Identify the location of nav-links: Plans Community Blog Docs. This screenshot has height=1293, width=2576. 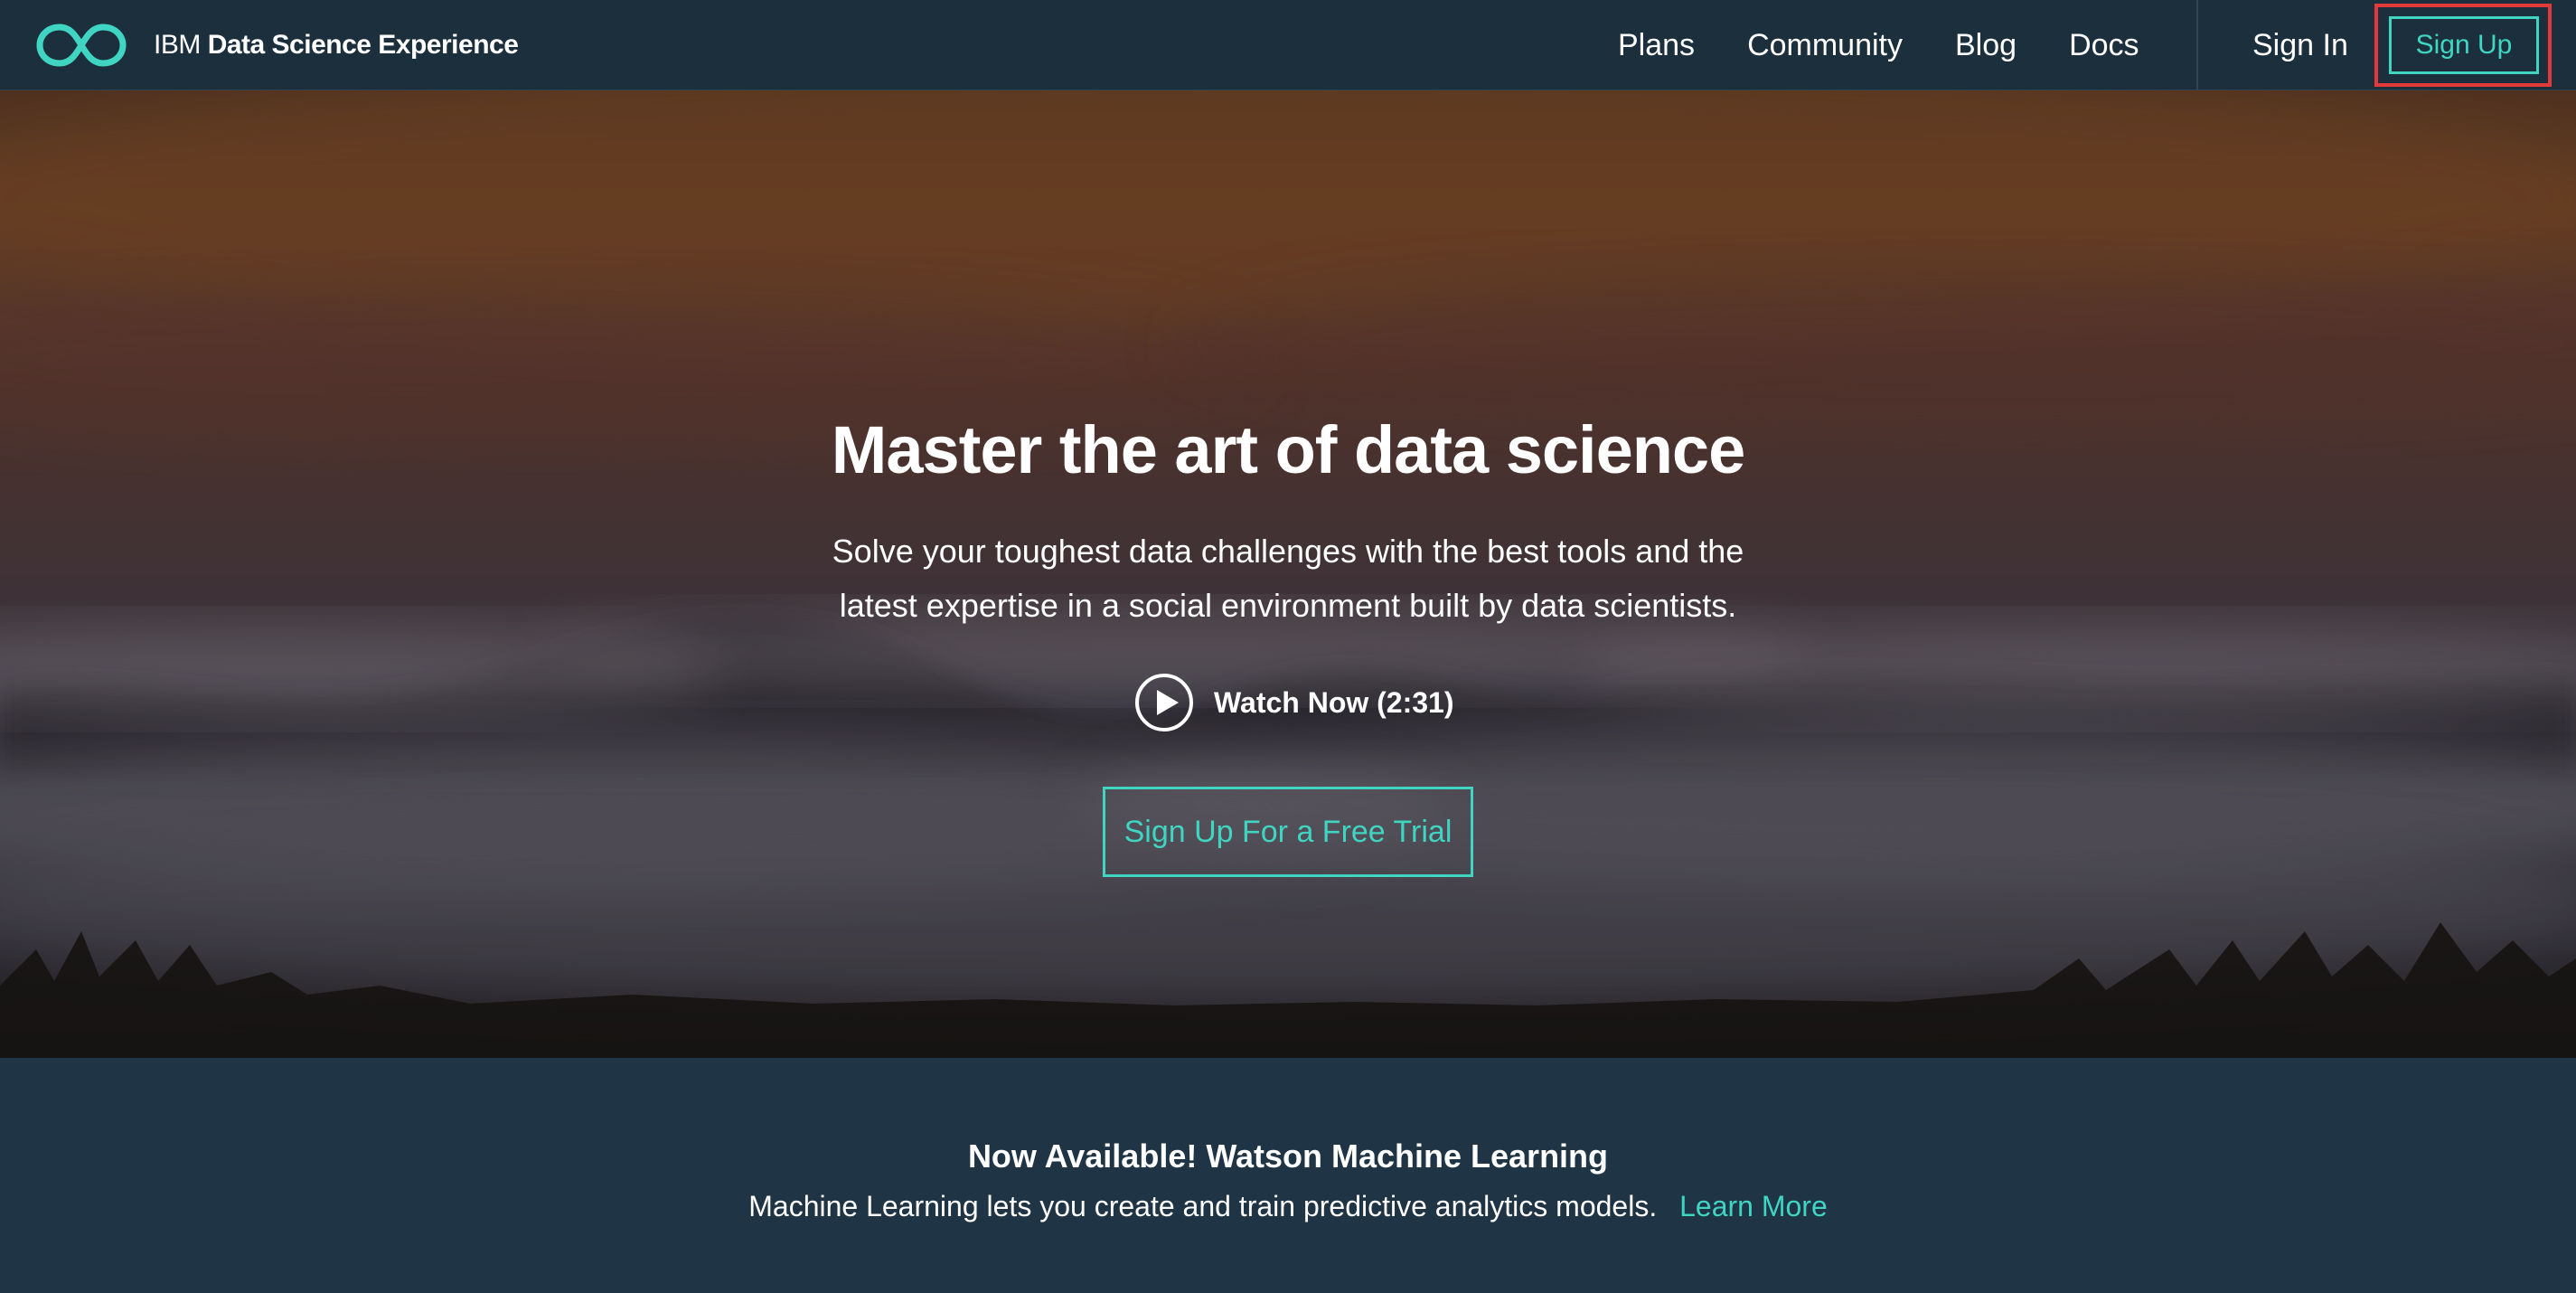
(1905, 45).